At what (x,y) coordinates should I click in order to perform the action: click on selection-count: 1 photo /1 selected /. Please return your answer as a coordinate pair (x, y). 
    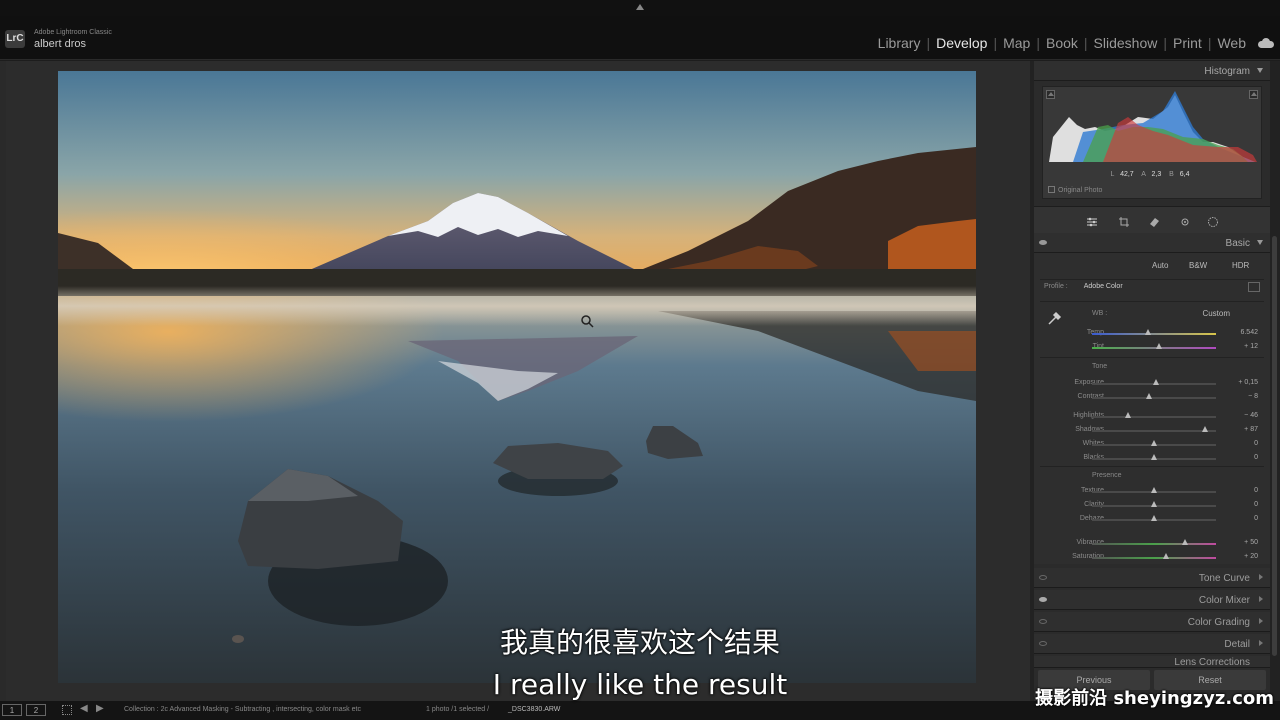
    Looking at the image, I should click on (458, 709).